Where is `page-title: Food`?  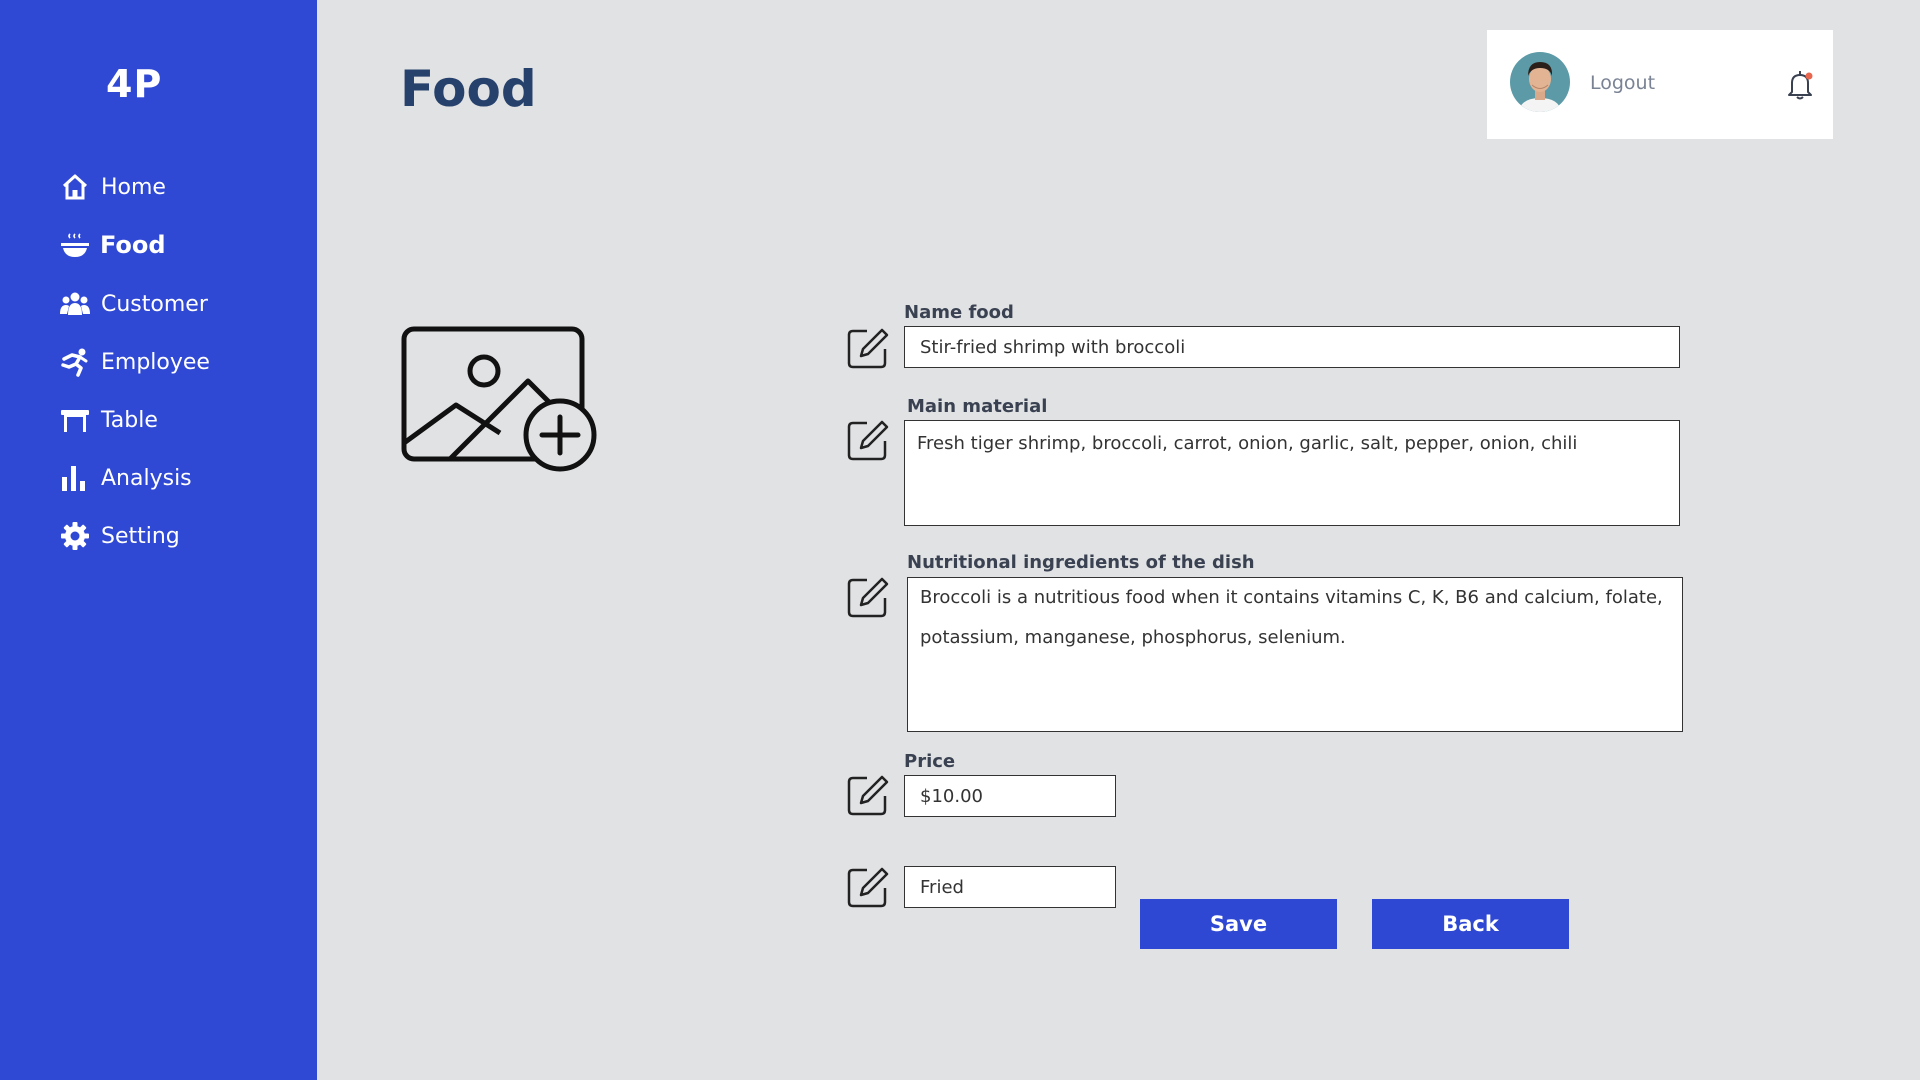
page-title: Food is located at coordinates (468, 89).